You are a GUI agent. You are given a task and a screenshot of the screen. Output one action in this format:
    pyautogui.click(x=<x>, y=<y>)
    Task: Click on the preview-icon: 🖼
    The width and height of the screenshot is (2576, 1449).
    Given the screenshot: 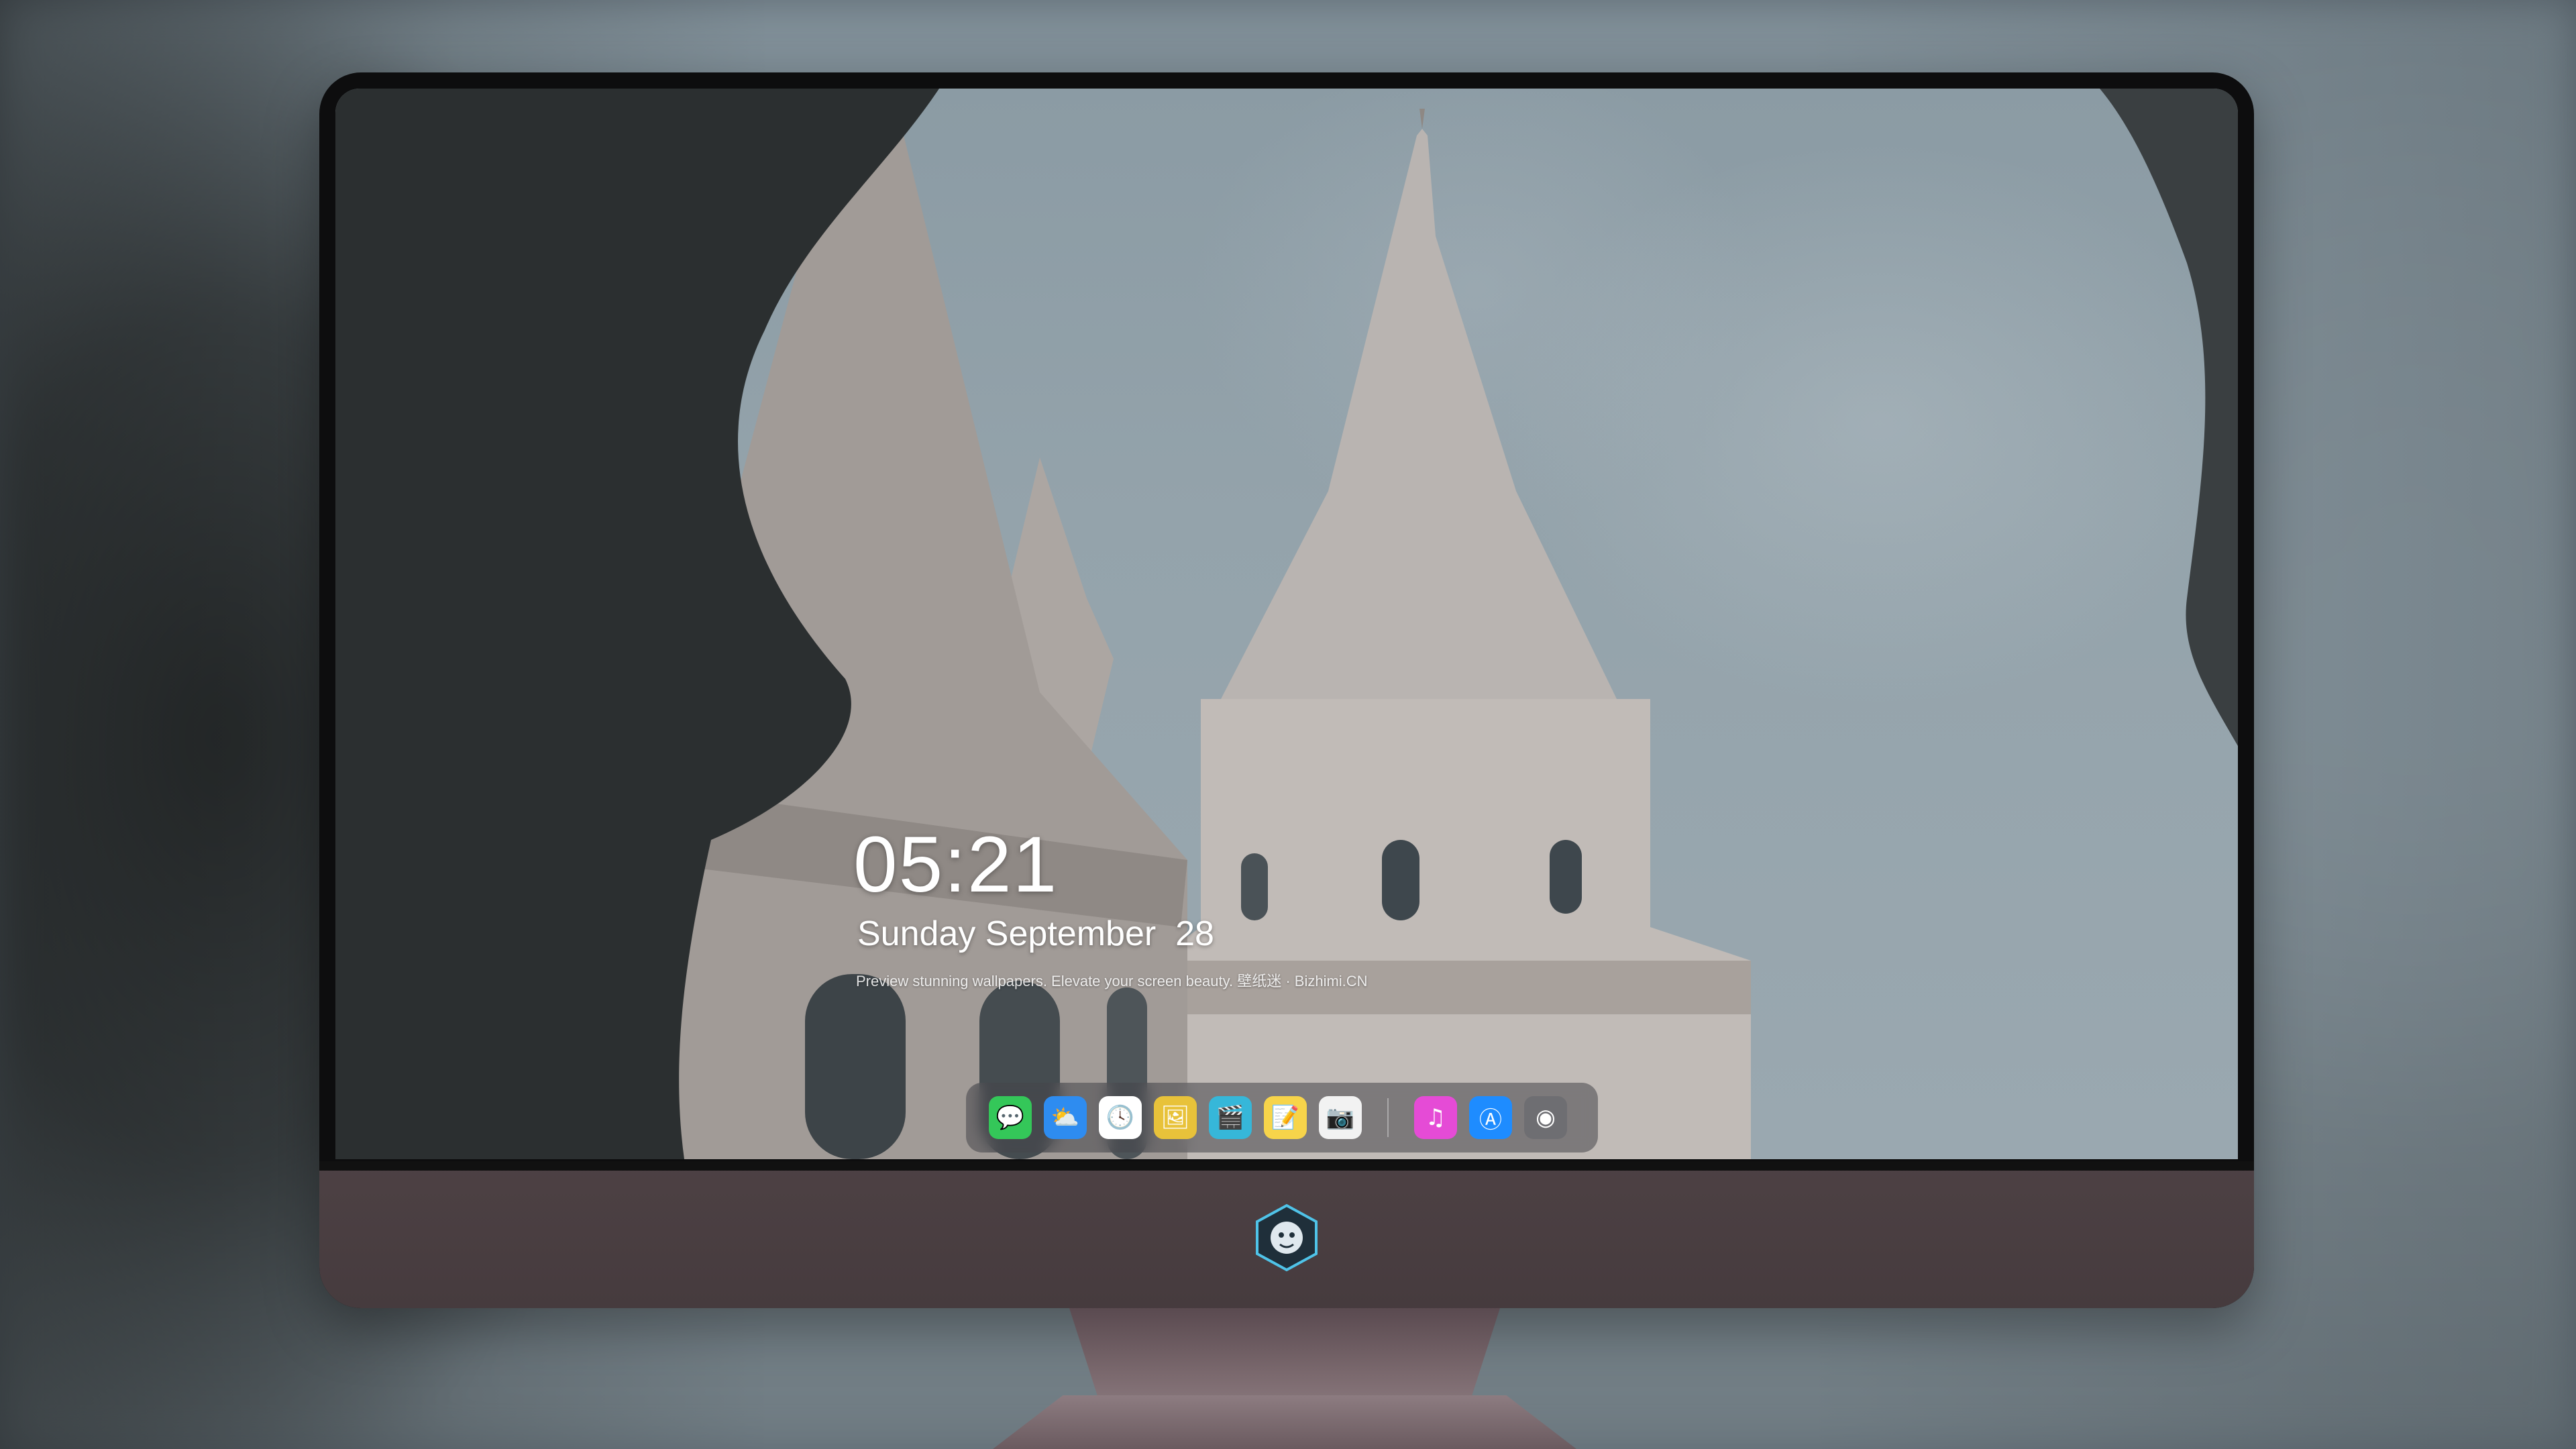 What is the action you would take?
    pyautogui.click(x=1175, y=1117)
    